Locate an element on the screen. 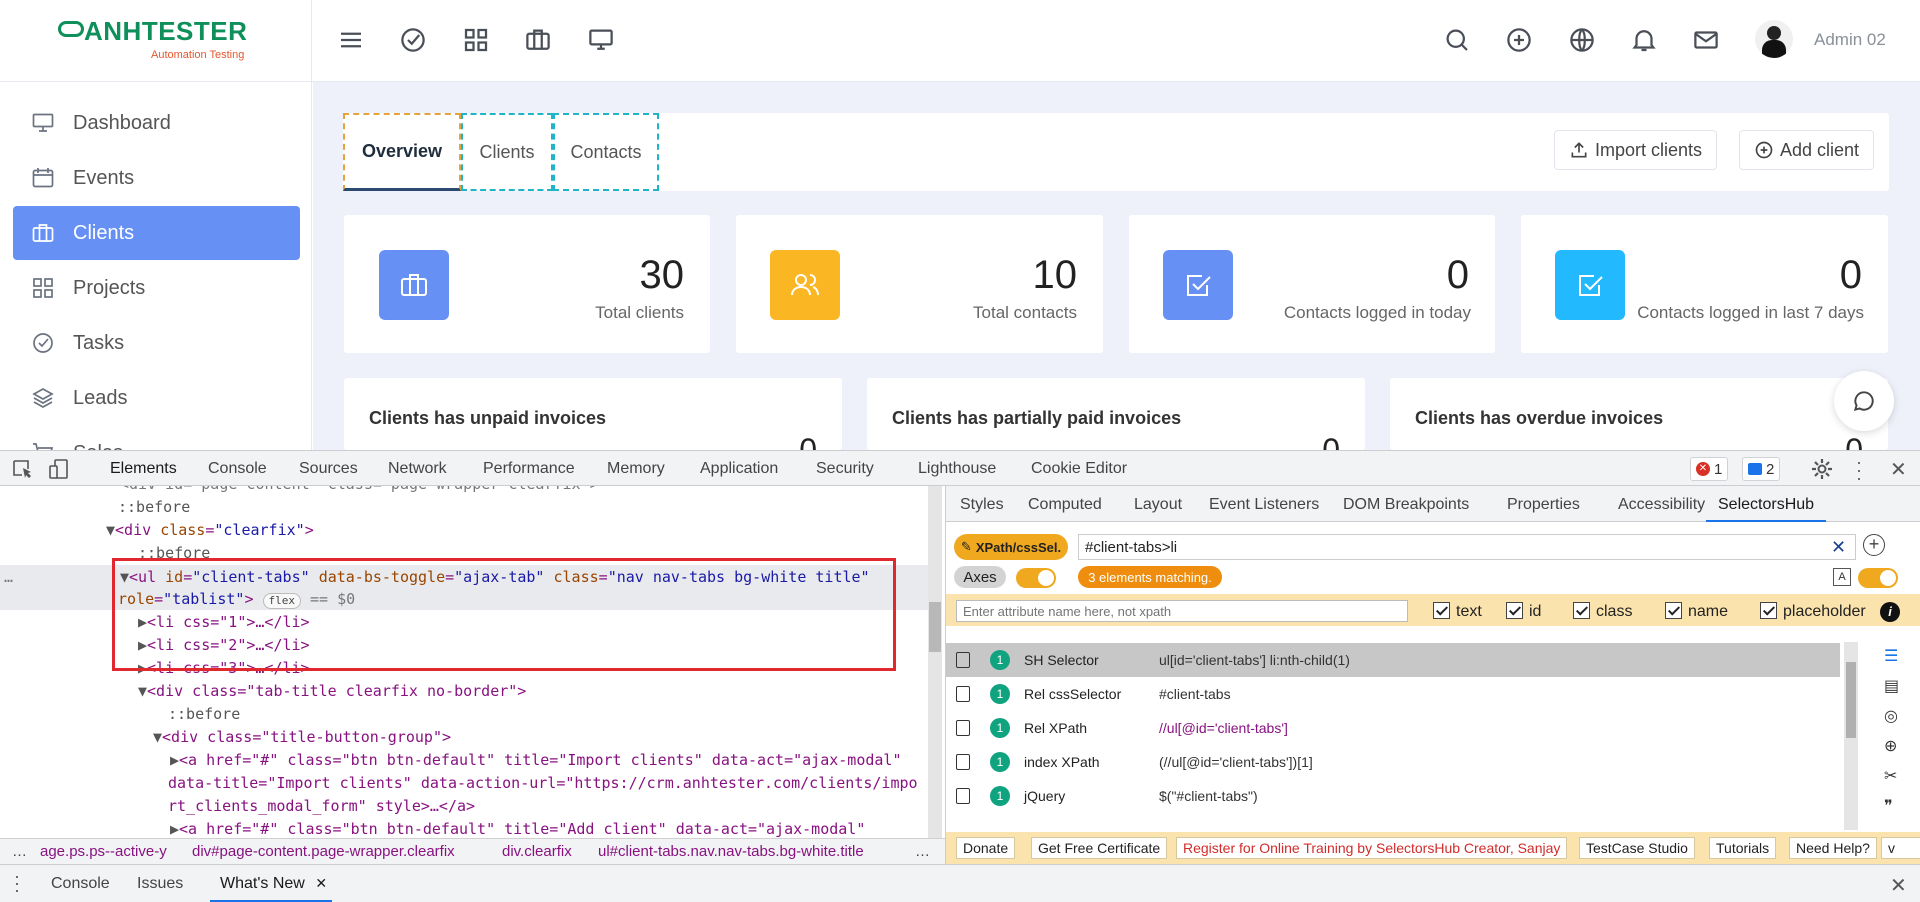 The width and height of the screenshot is (1920, 902). check-circle-icon is located at coordinates (413, 40).